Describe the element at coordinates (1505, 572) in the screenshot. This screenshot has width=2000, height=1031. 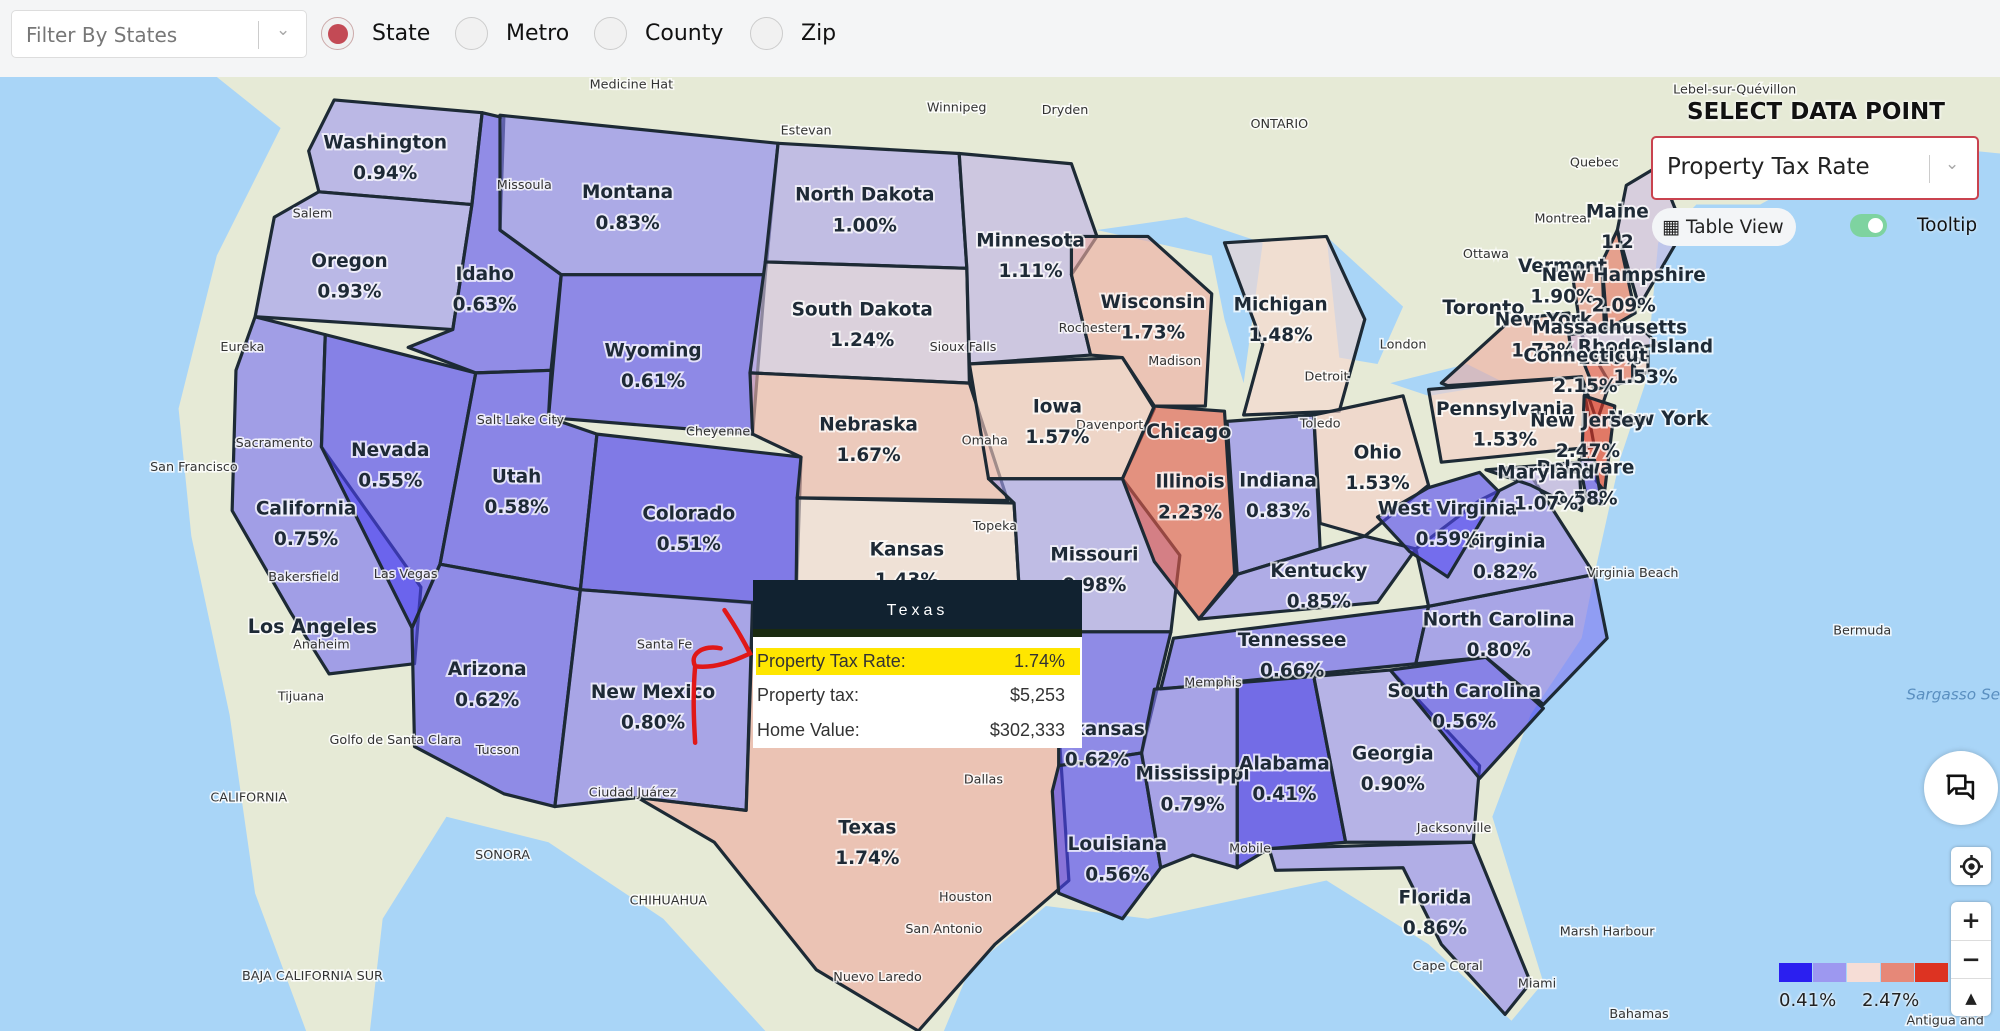
I see `state-value-label: 0.82%` at that location.